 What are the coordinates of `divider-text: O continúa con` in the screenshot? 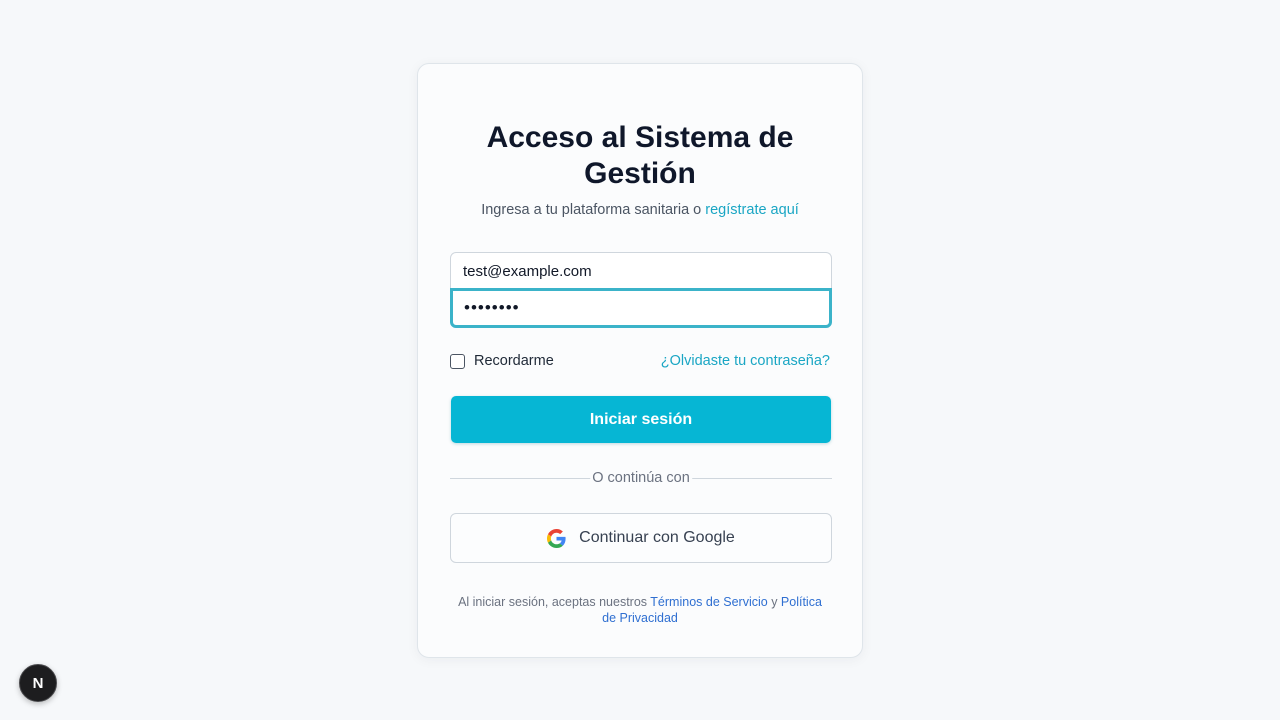 It's located at (641, 478).